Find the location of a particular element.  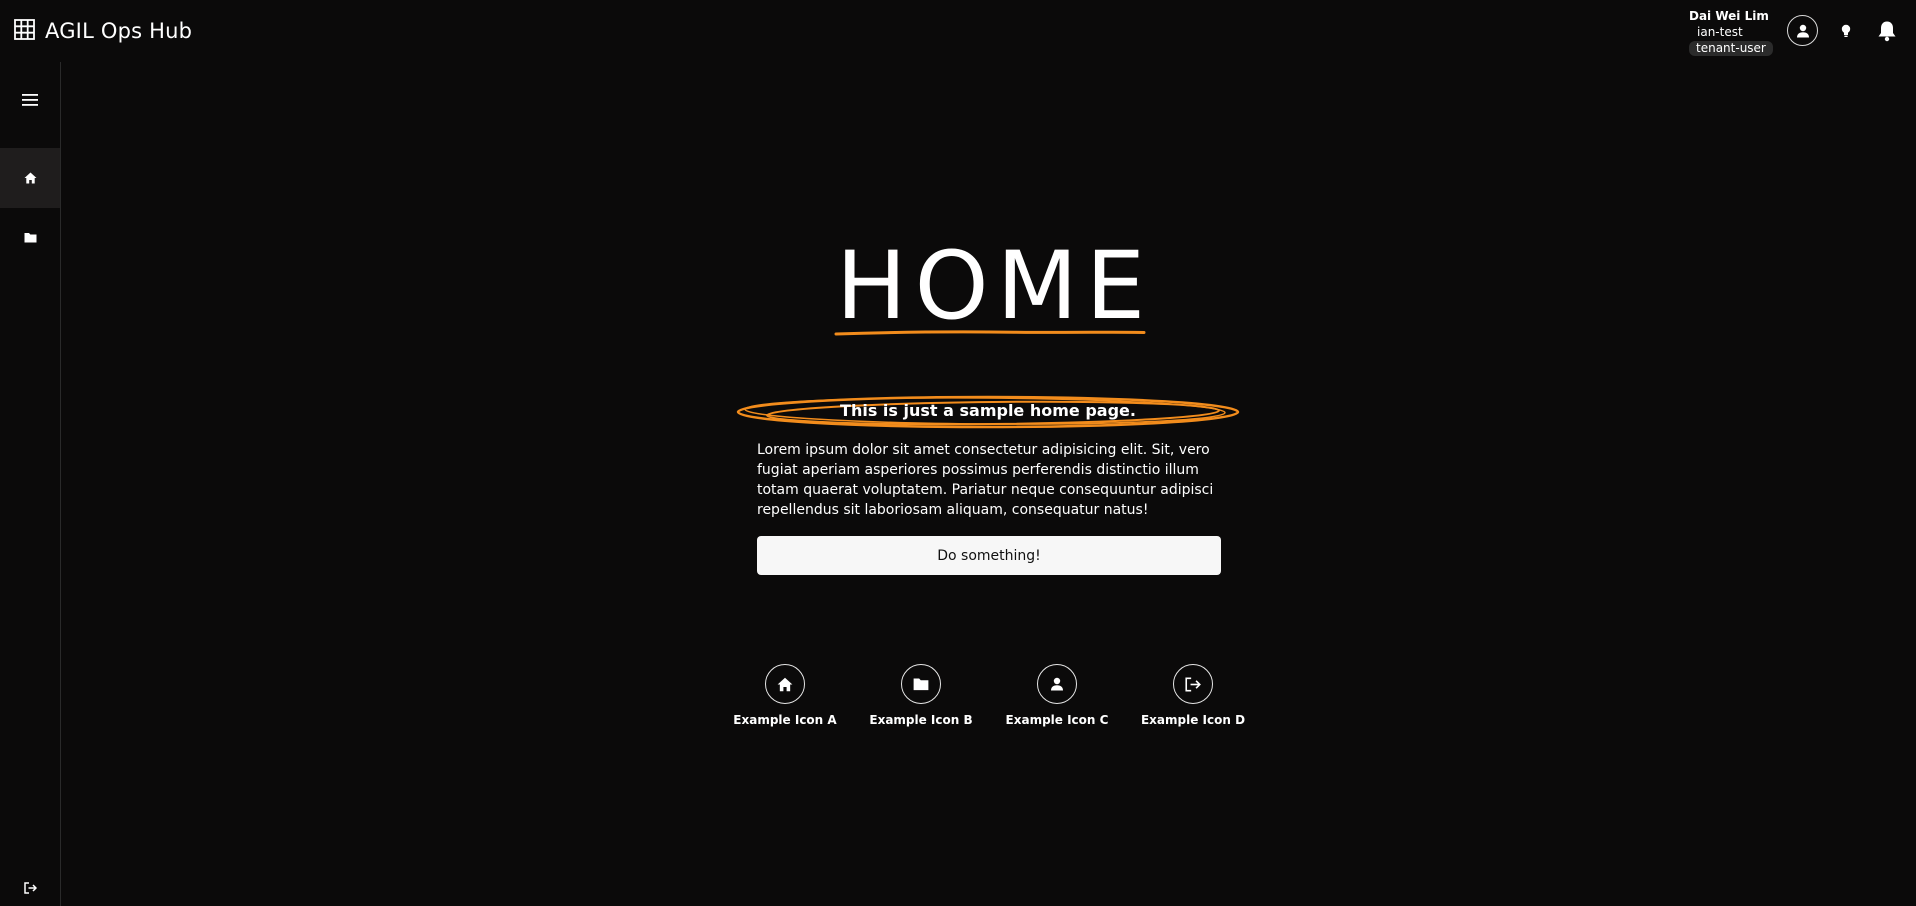

notifications-button is located at coordinates (1887, 31).